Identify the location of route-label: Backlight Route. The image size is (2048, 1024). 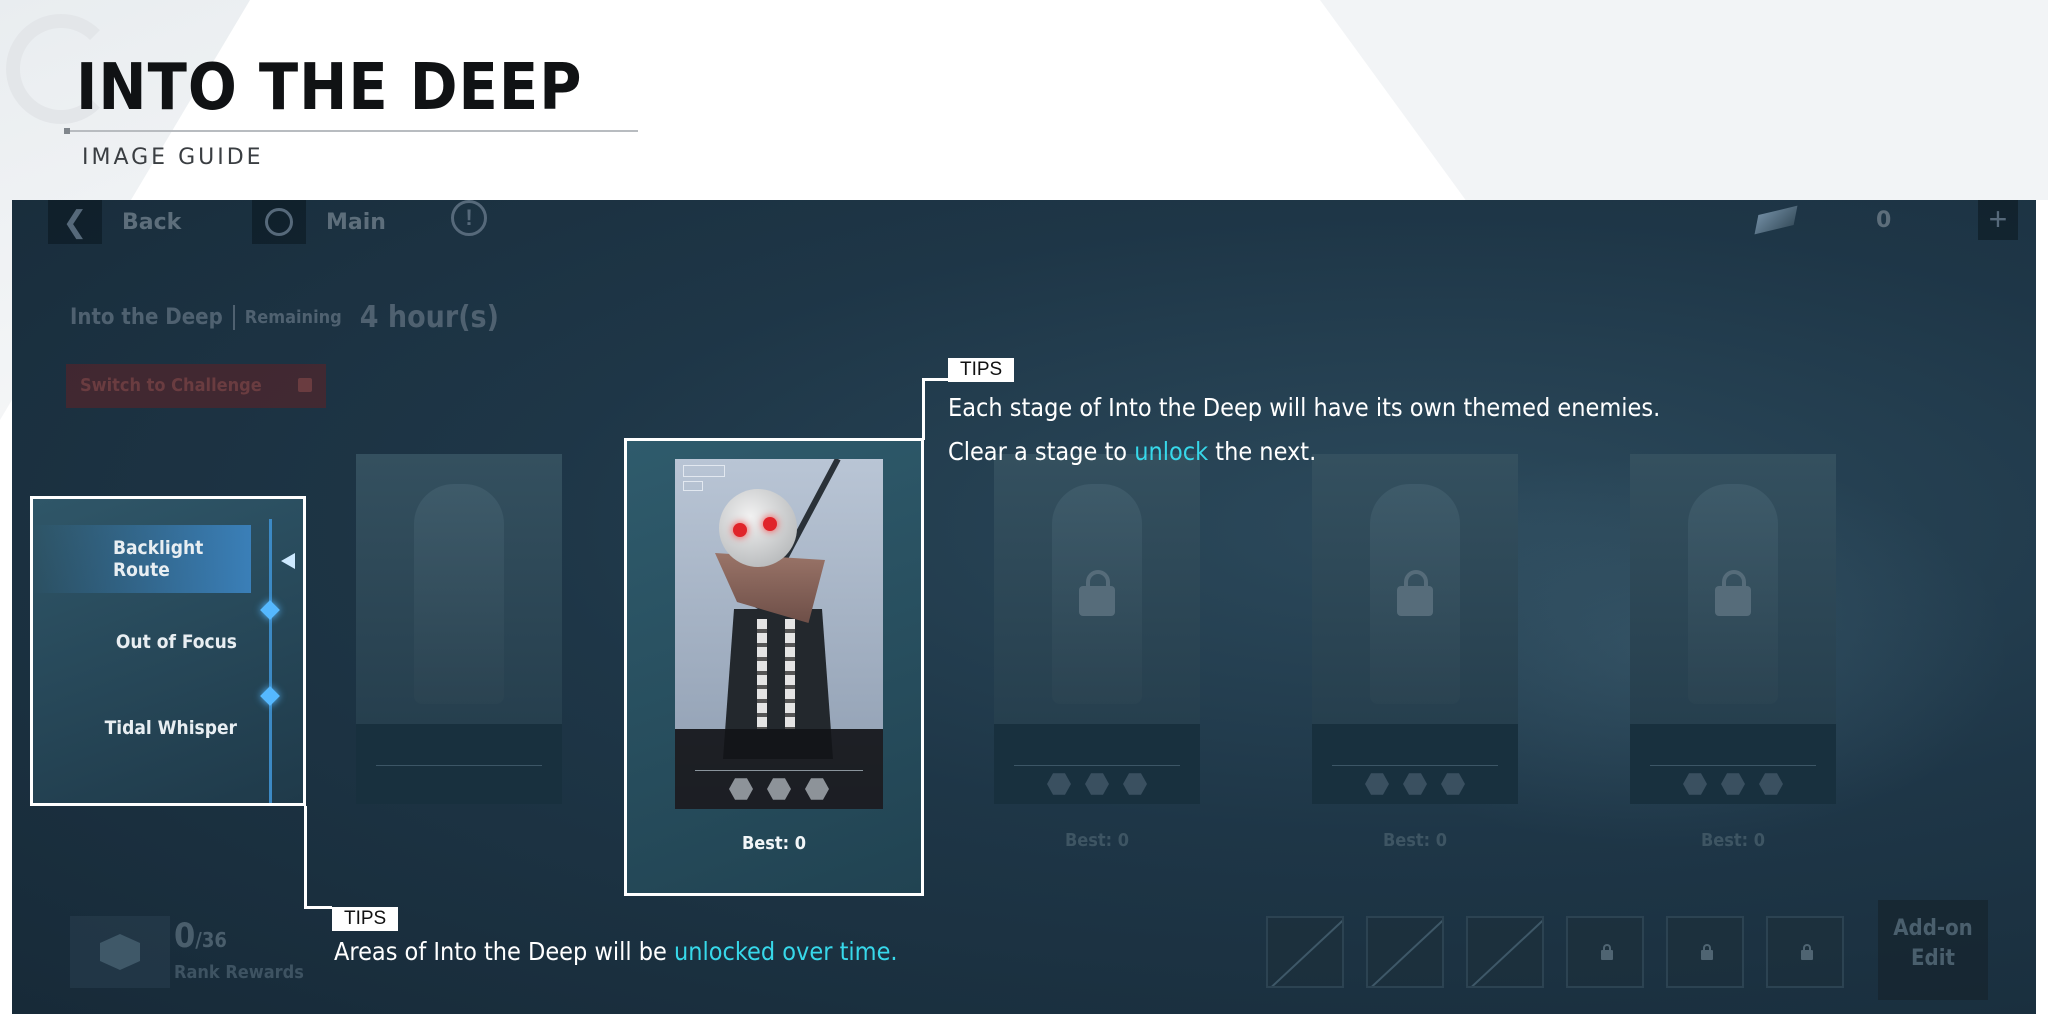
(158, 559).